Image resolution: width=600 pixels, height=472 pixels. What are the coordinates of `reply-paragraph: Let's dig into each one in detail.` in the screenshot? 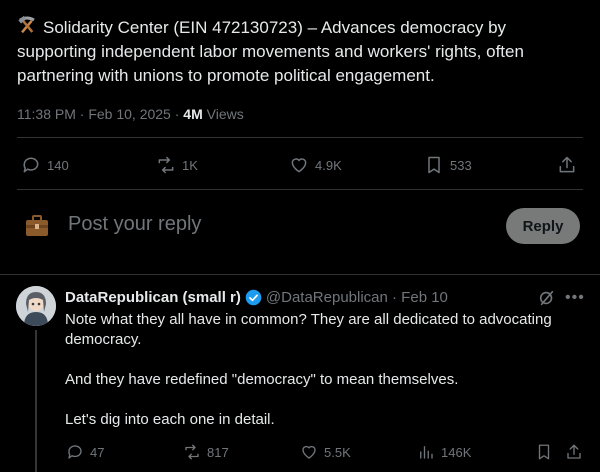 It's located at (170, 419).